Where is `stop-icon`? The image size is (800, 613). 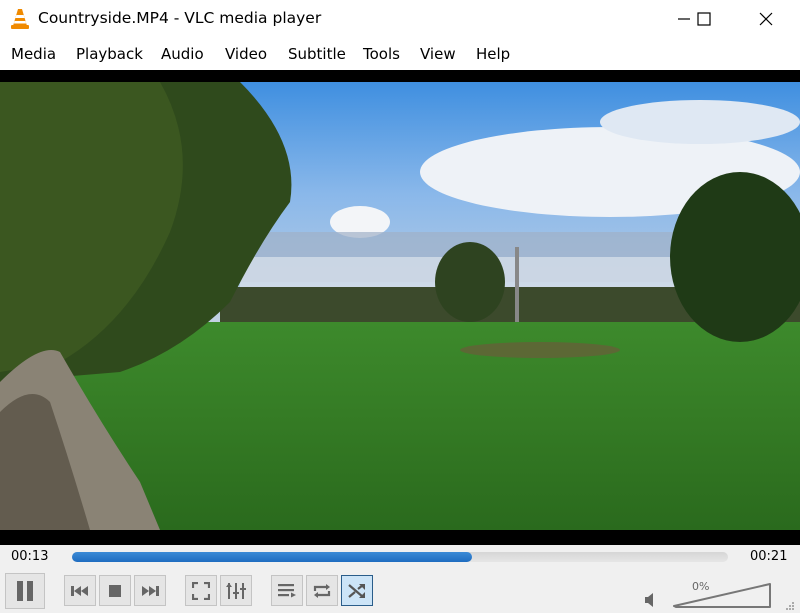
stop-icon is located at coordinates (115, 590).